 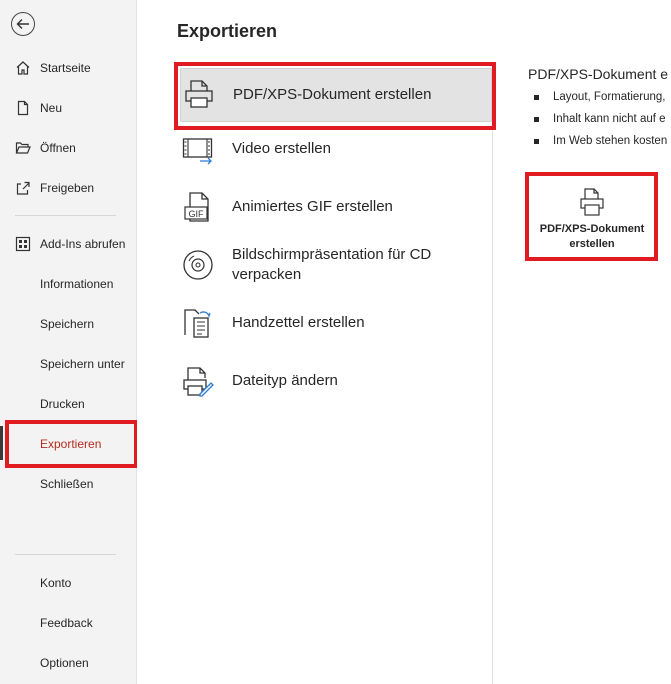 What do you see at coordinates (197, 214) in the screenshot?
I see `gif-badge-text: GIF` at bounding box center [197, 214].